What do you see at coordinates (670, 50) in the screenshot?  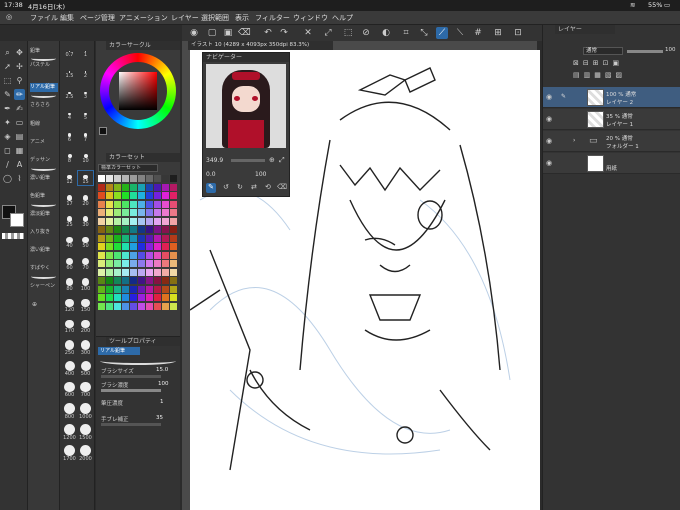 I see `opacity-value: 100` at bounding box center [670, 50].